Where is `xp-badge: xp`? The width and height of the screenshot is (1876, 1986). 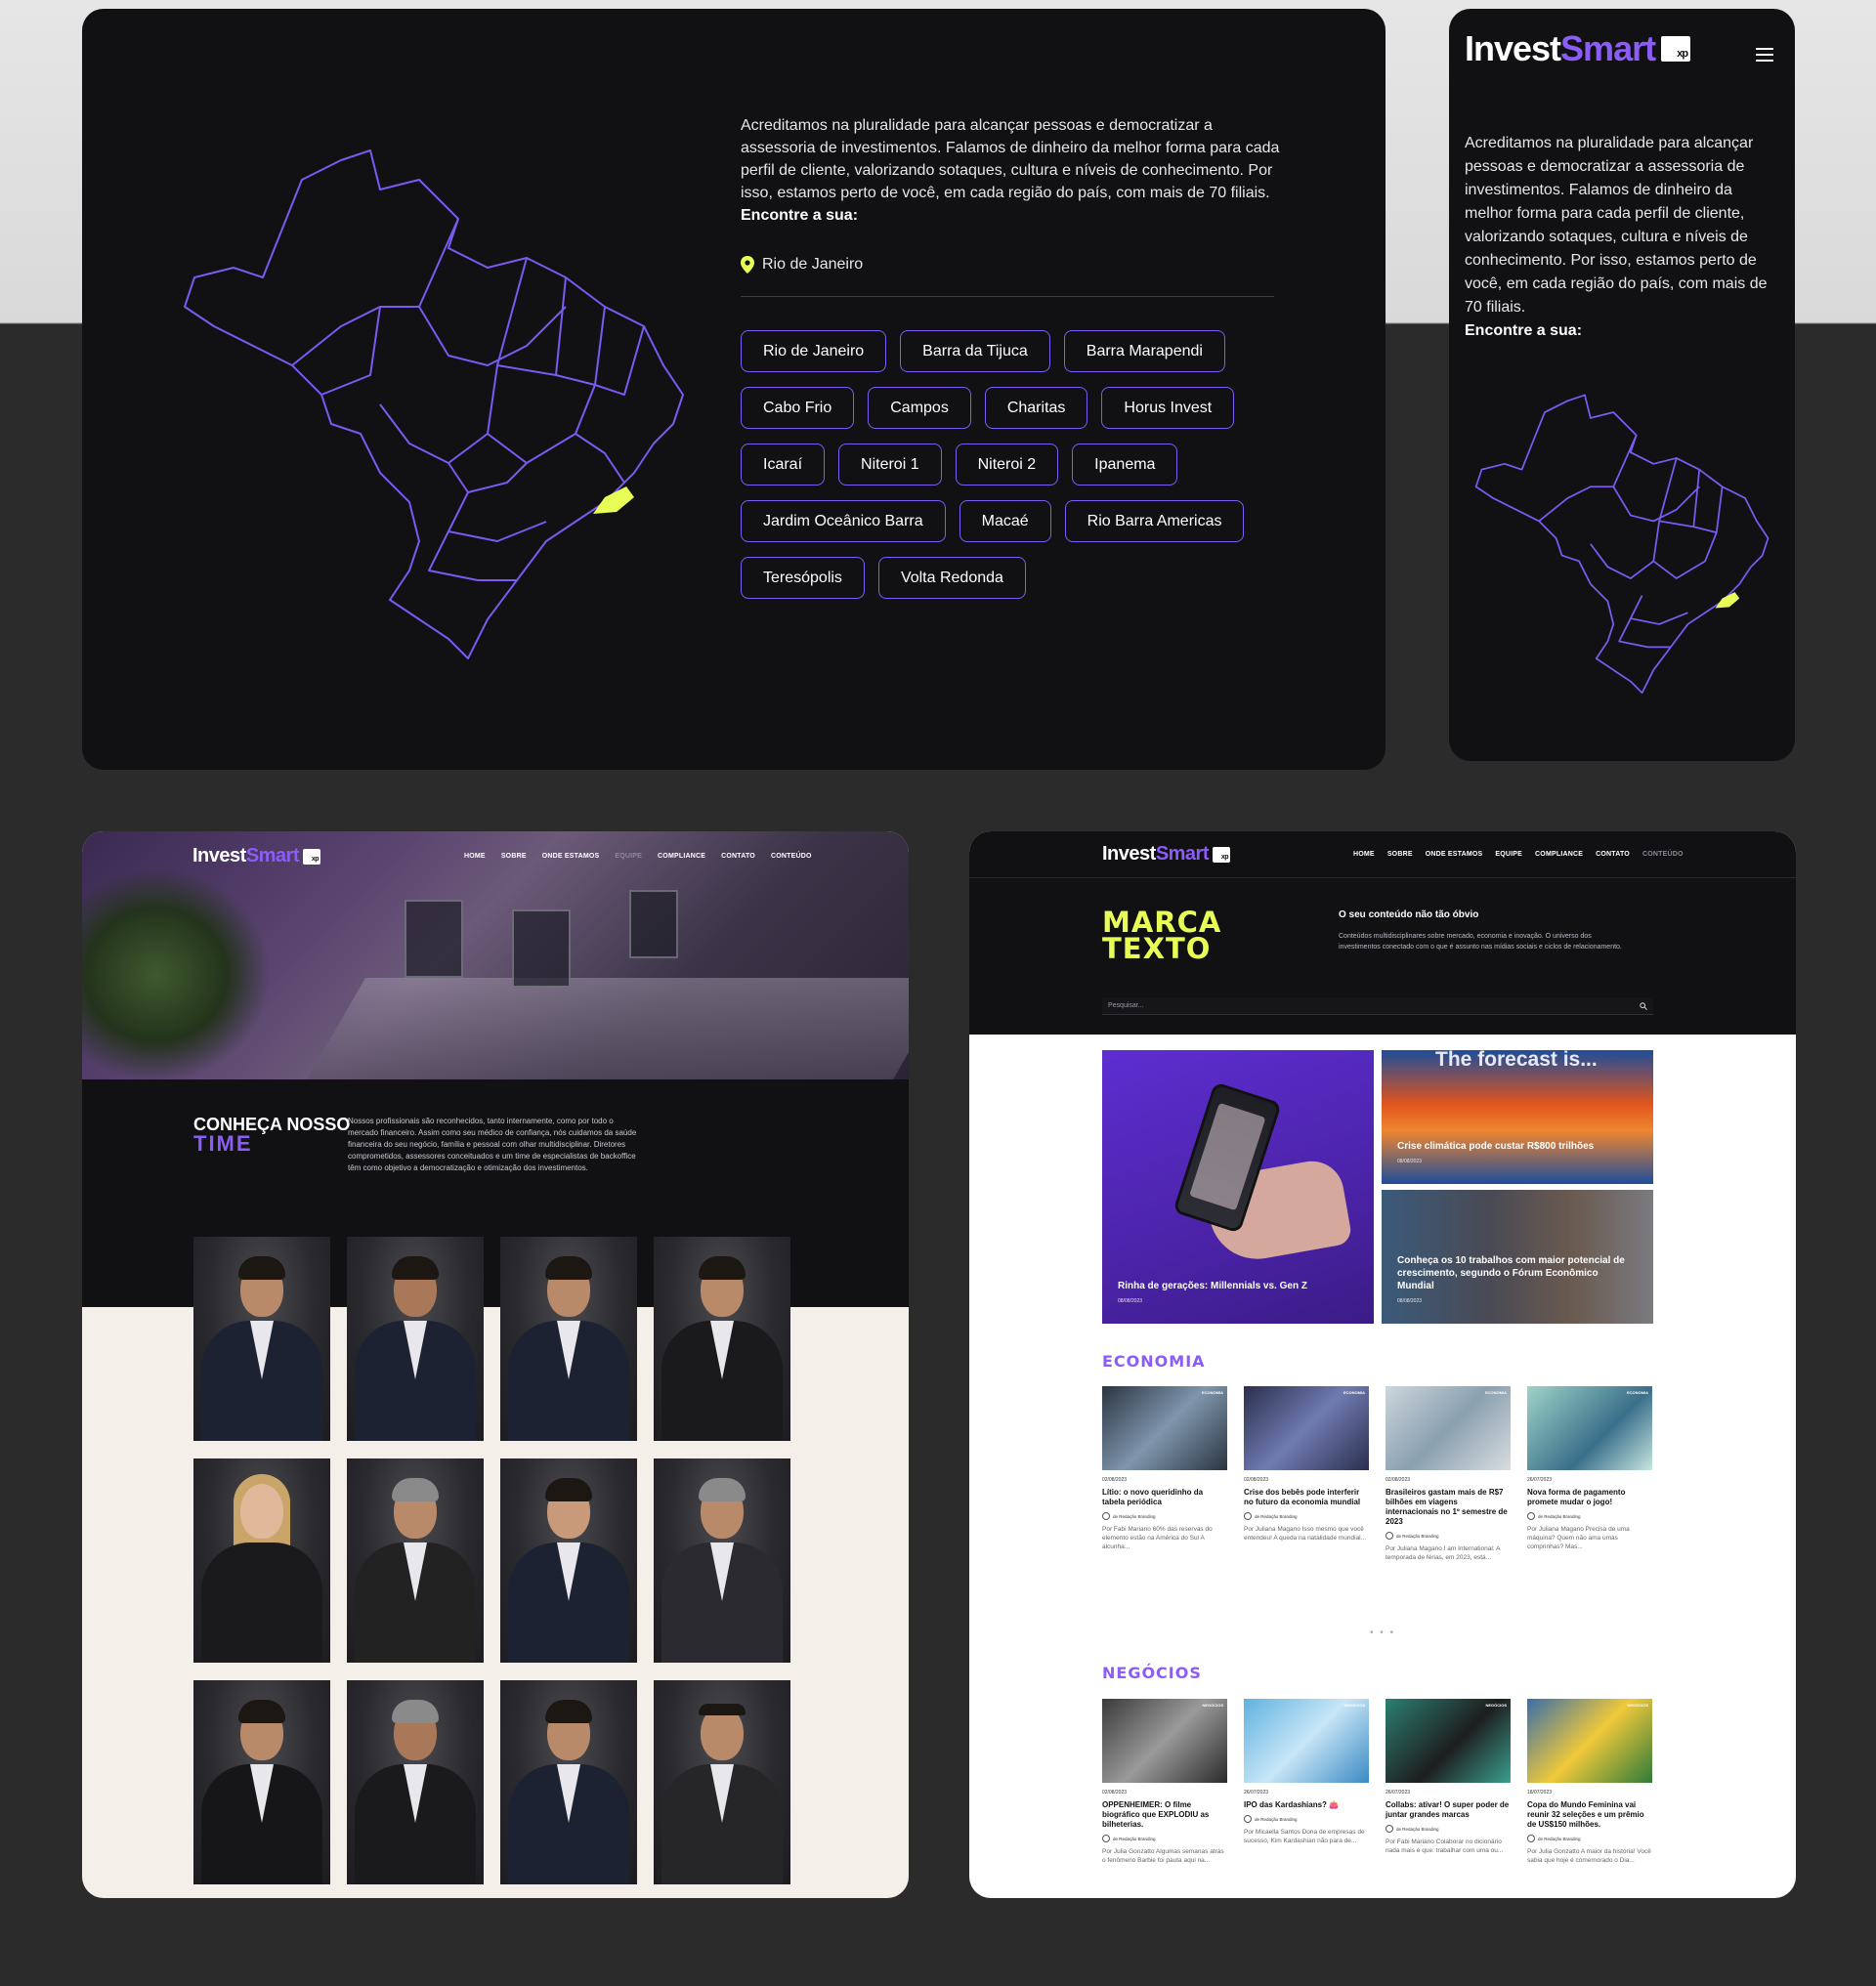
xp-badge: xp is located at coordinates (1222, 854).